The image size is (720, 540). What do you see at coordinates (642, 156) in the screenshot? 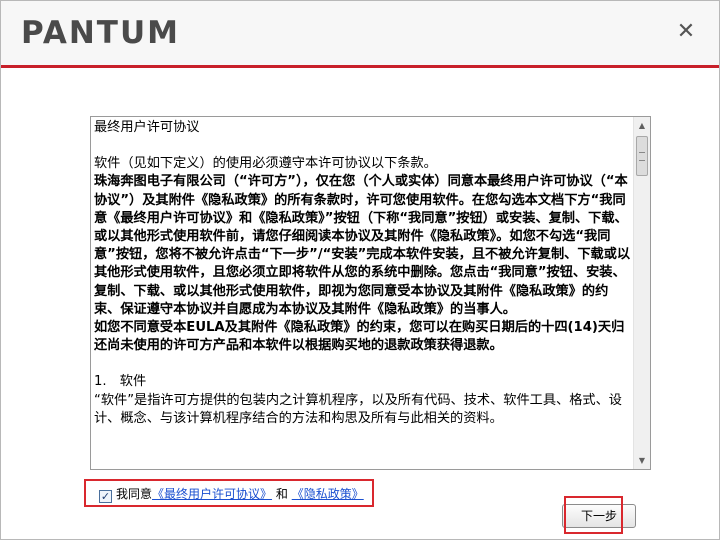
I see `scroll-thumb` at bounding box center [642, 156].